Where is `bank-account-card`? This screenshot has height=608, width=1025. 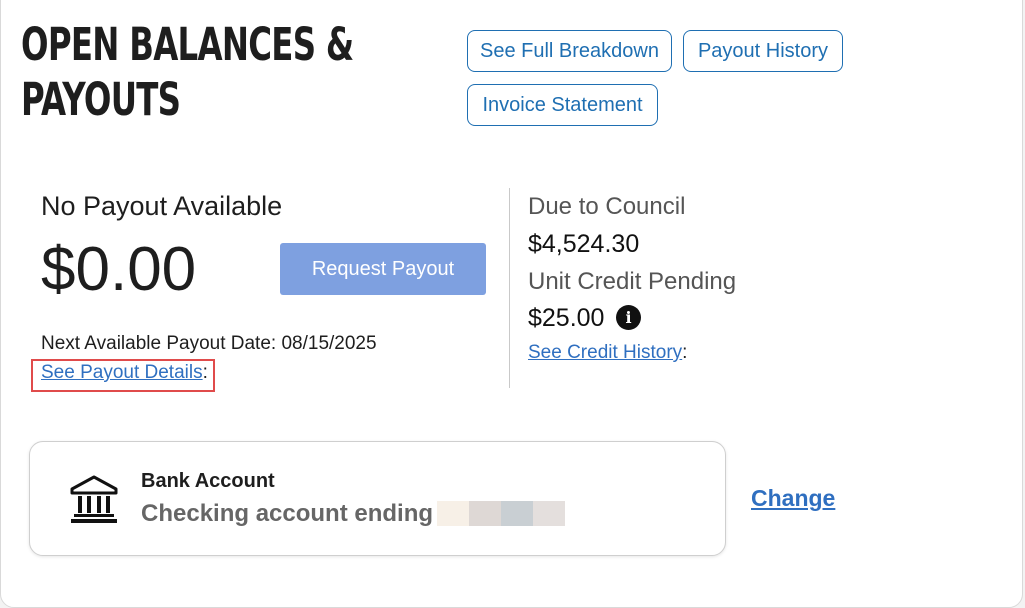
bank-account-card is located at coordinates (377, 498).